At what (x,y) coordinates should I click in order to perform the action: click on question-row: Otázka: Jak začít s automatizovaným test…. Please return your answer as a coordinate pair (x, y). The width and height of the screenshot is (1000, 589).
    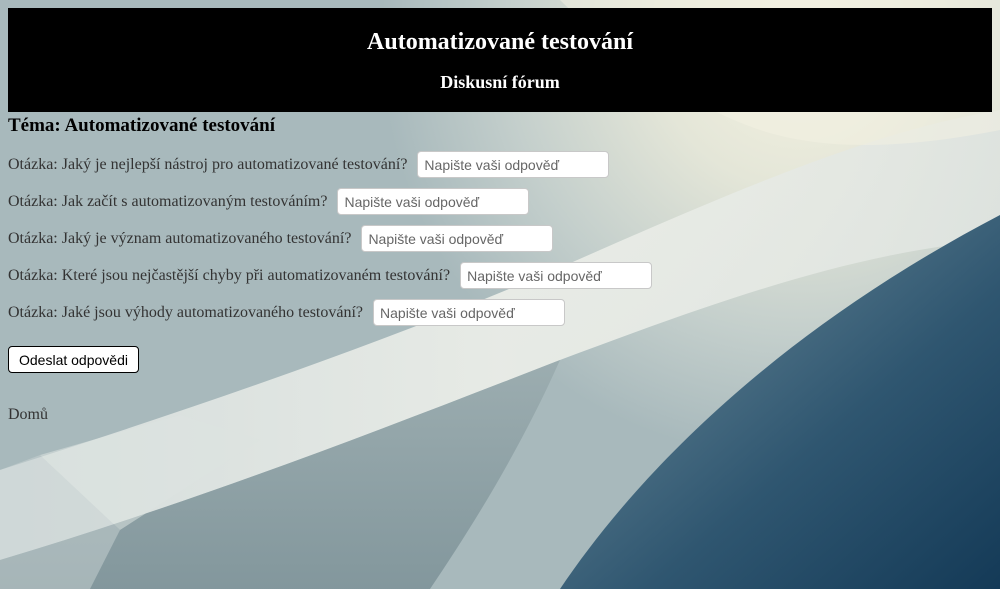
    Looking at the image, I should click on (500, 201).